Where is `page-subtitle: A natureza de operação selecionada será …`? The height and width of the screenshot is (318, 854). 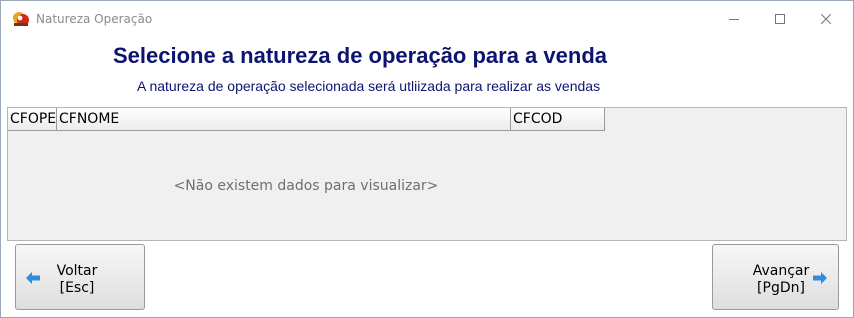 page-subtitle: A natureza de operação selecionada será … is located at coordinates (369, 86).